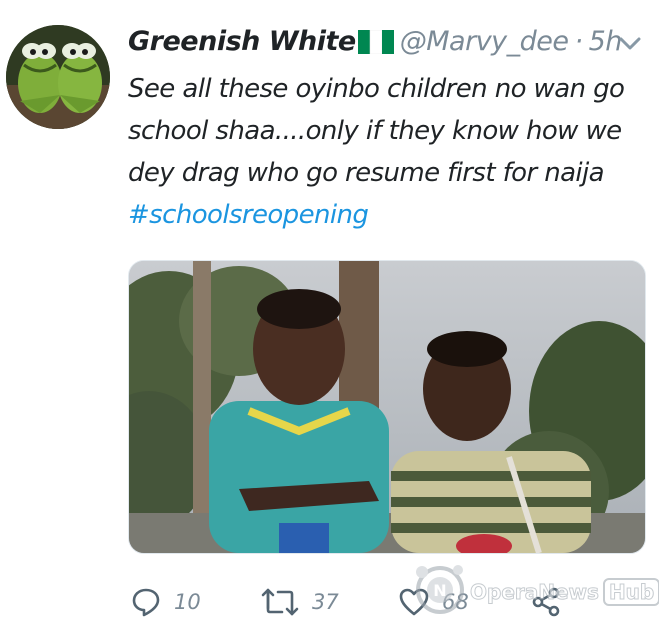 This screenshot has height=633, width=659. Describe the element at coordinates (375, 131) in the screenshot. I see `tweet-text-line: school shaa....only if they know how we` at that location.